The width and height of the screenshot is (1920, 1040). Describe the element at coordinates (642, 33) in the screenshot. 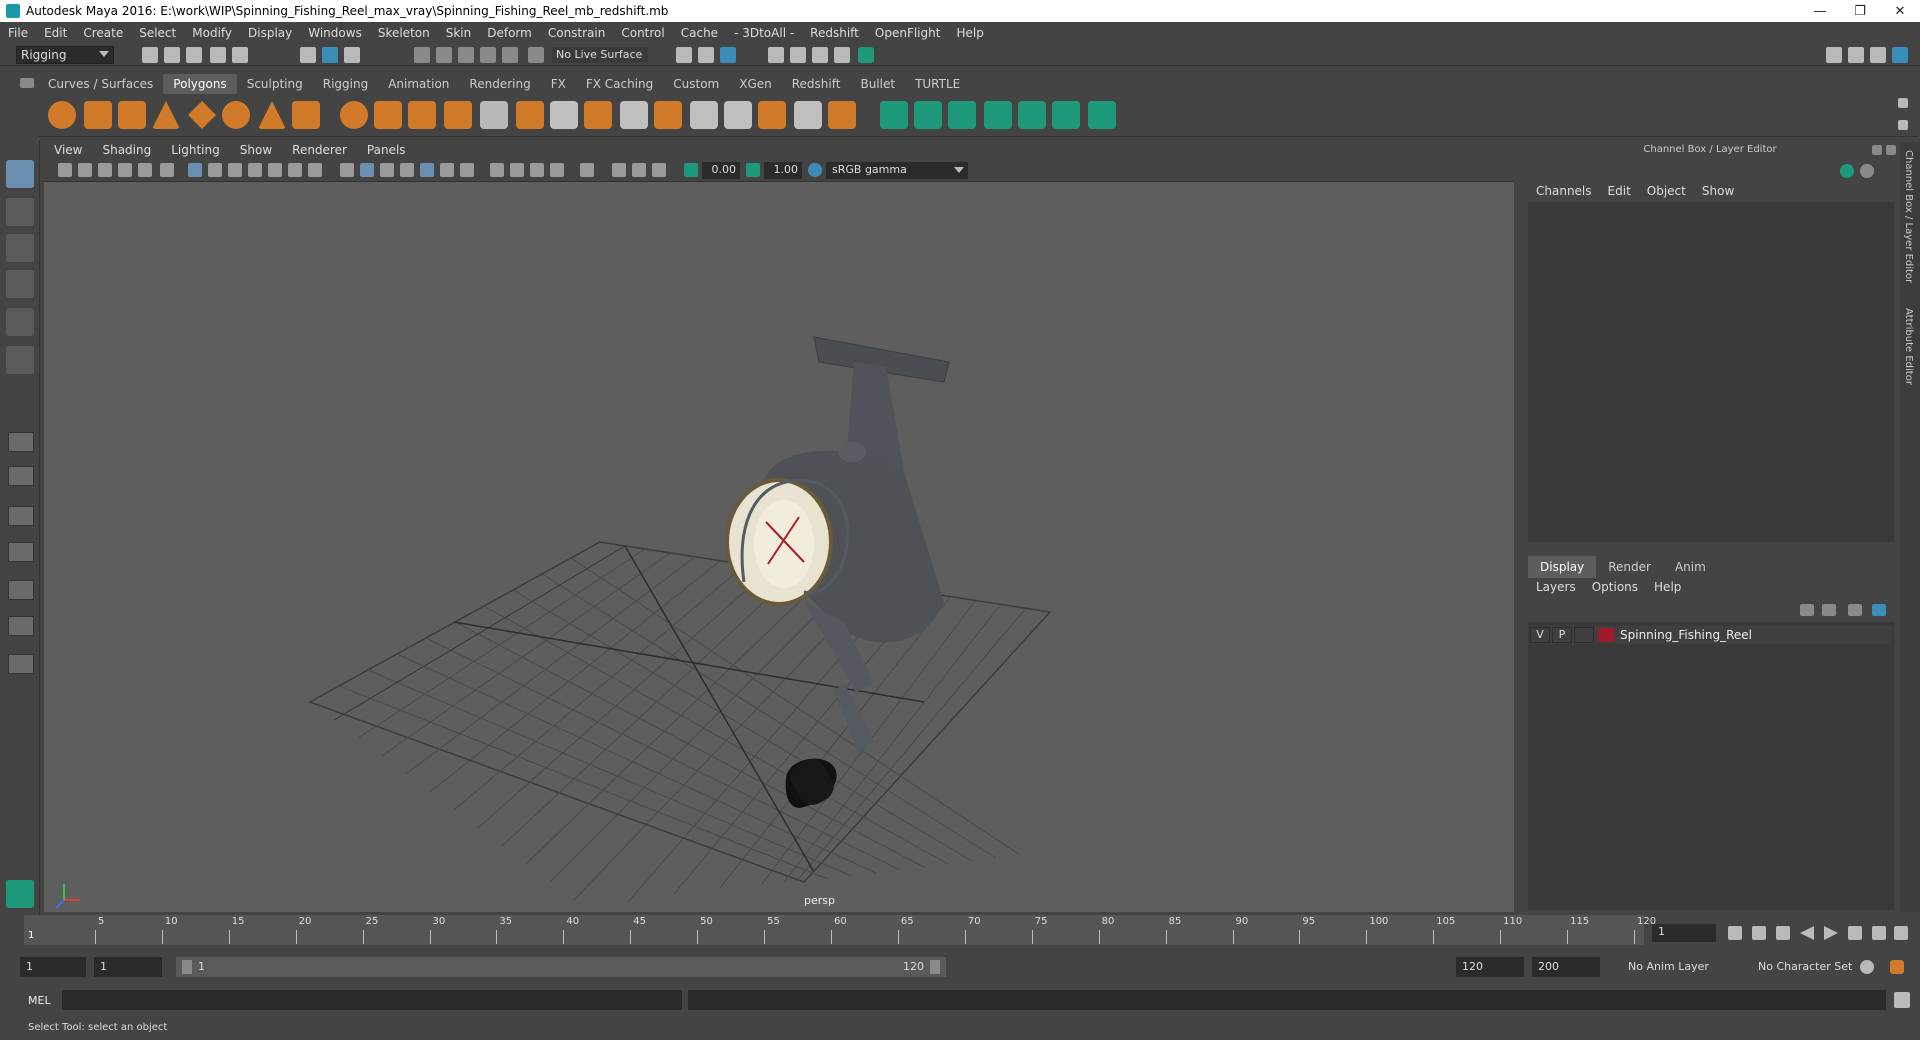

I see `menu-control: Control` at that location.